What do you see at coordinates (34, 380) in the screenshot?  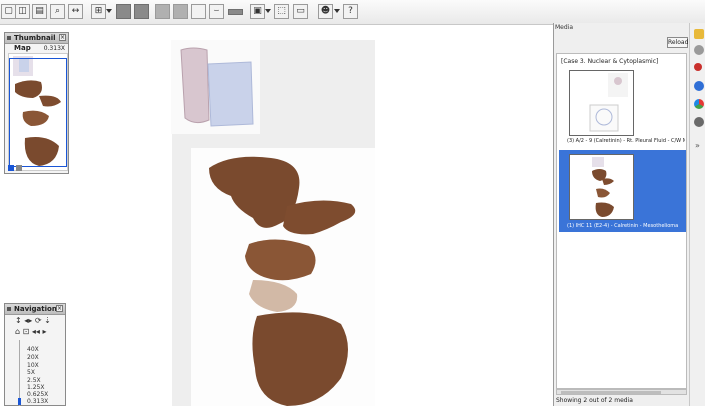 I see `zoom-level-2-5x: 2.5X` at bounding box center [34, 380].